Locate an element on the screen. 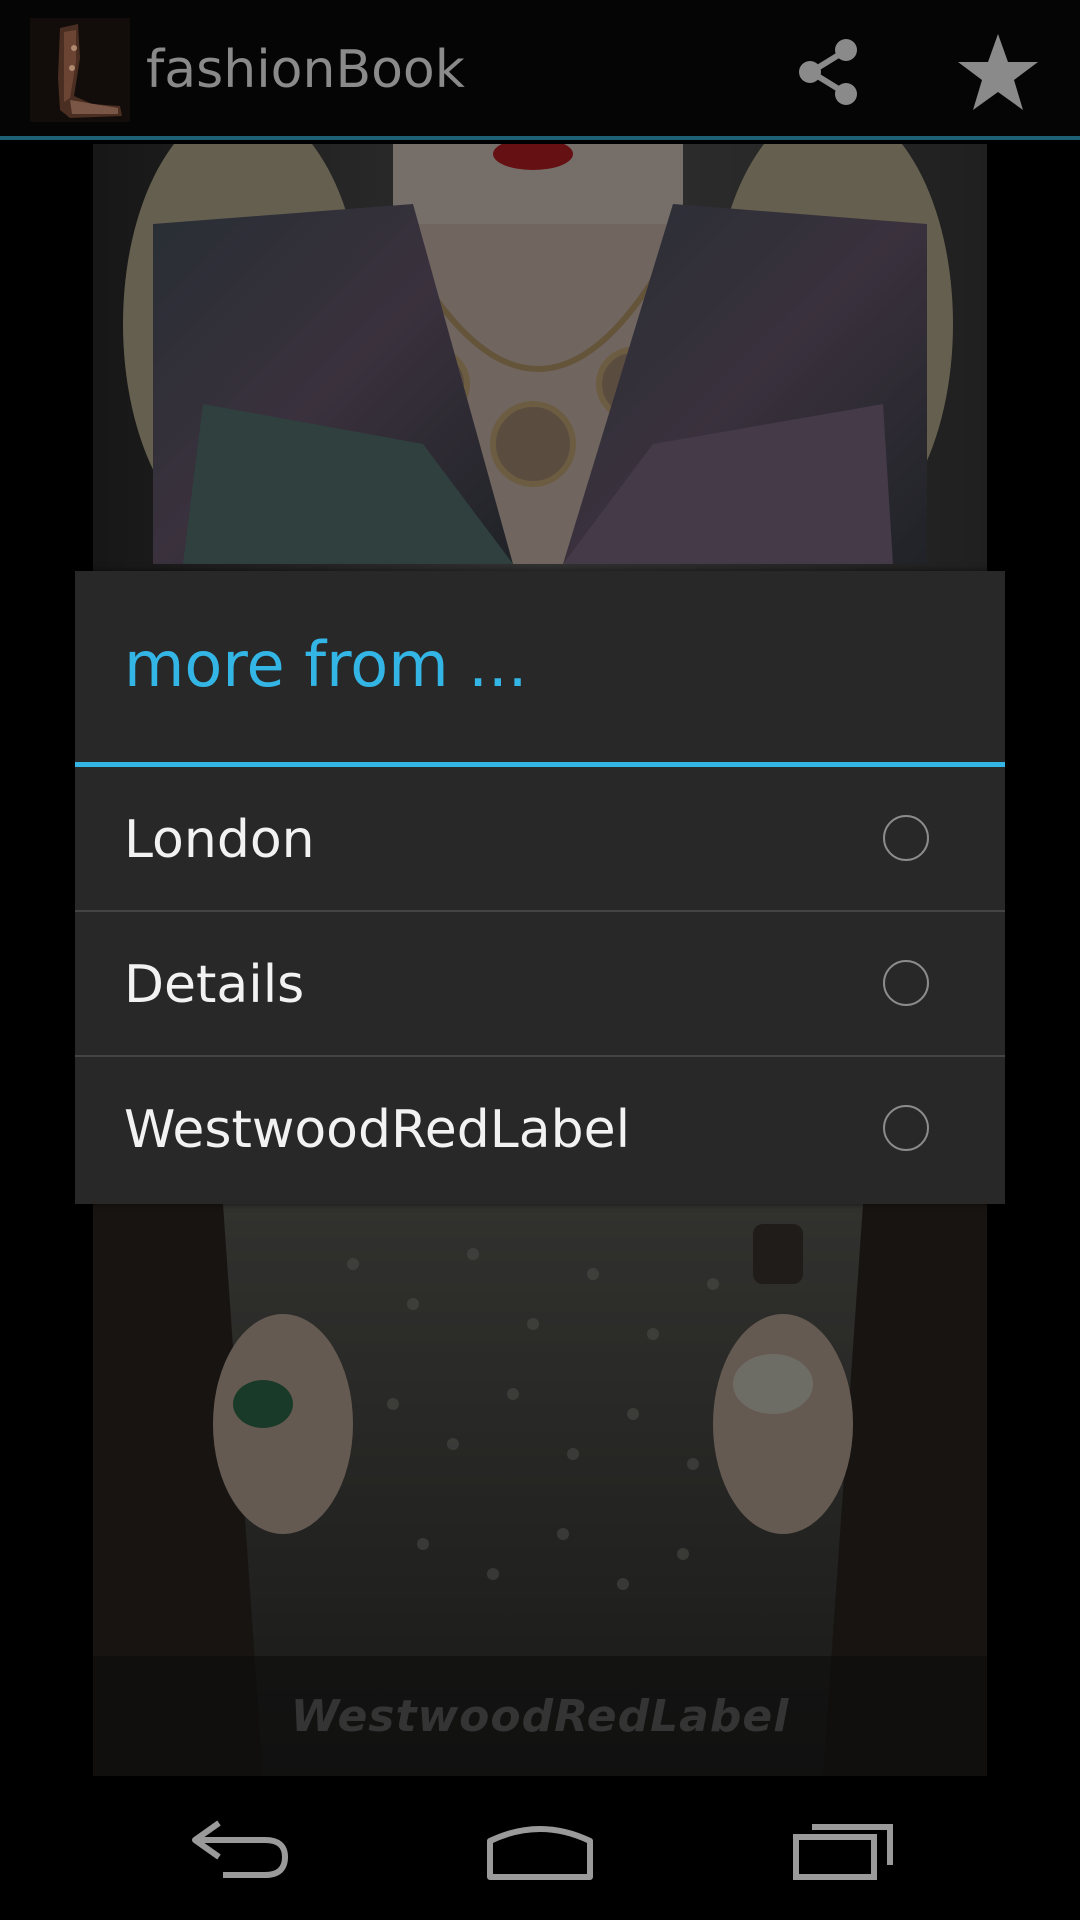 This screenshot has width=1080, height=1920. radio-button-details is located at coordinates (906, 983).